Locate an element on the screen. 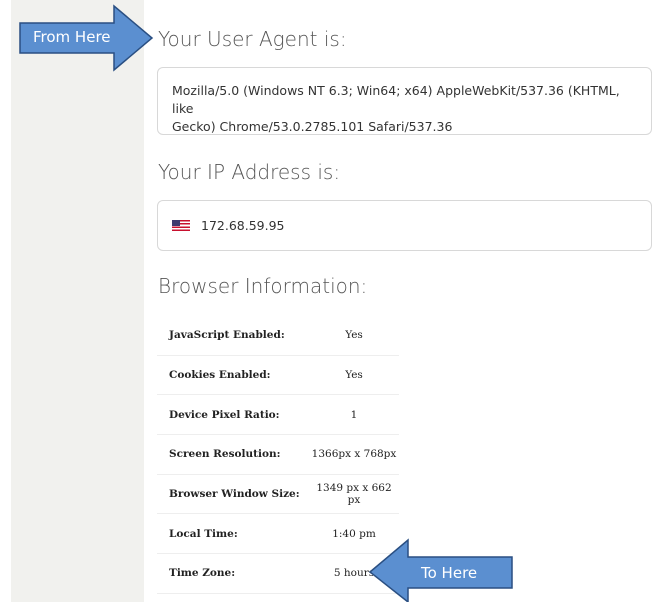  table-row: Cookies Enabled: Yes is located at coordinates (278, 375).